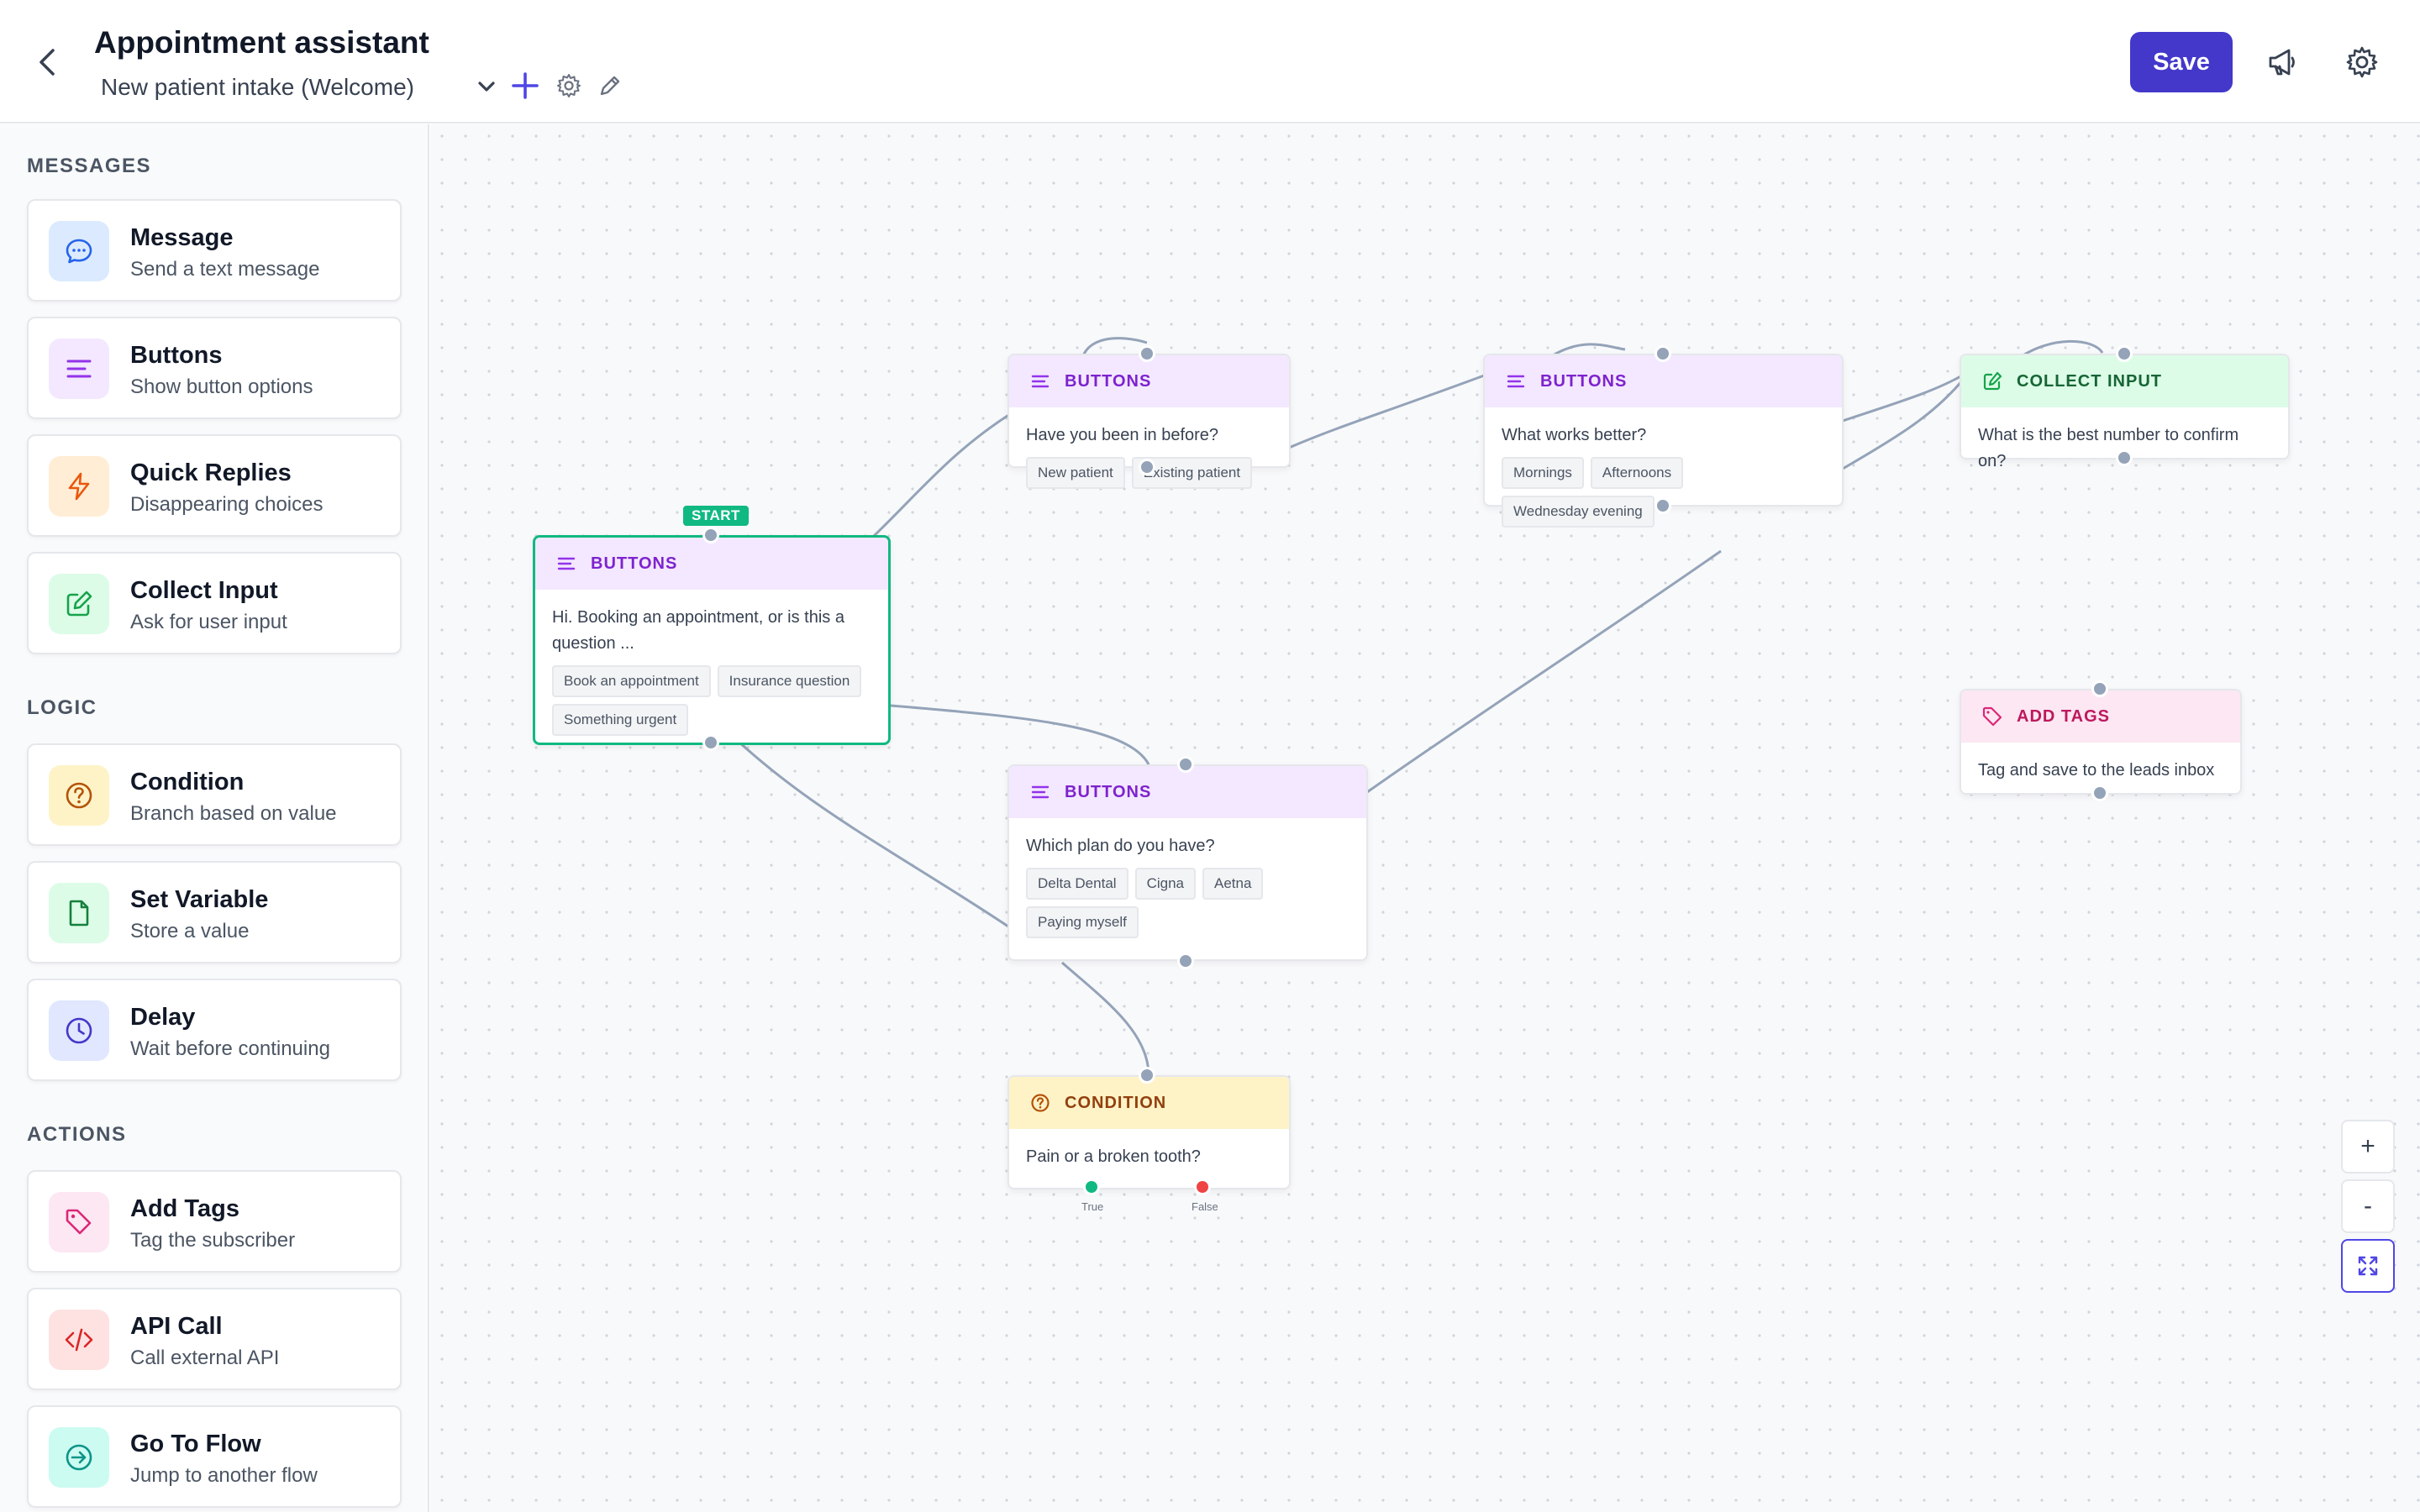 The width and height of the screenshot is (2420, 1512). I want to click on palette-item-message: Message Send a text message, so click(214, 250).